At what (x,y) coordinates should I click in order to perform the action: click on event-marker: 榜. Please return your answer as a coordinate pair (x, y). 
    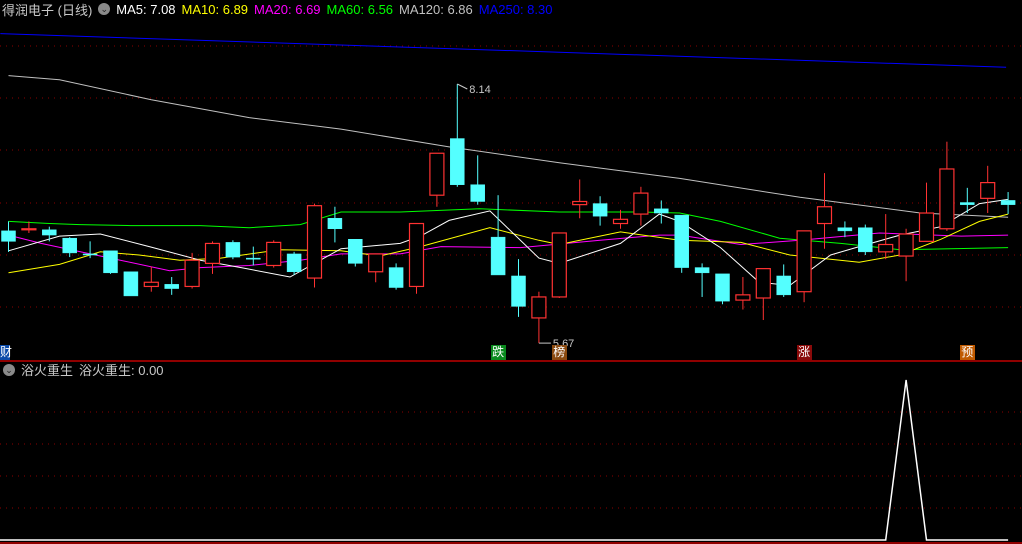
    Looking at the image, I should click on (559, 352).